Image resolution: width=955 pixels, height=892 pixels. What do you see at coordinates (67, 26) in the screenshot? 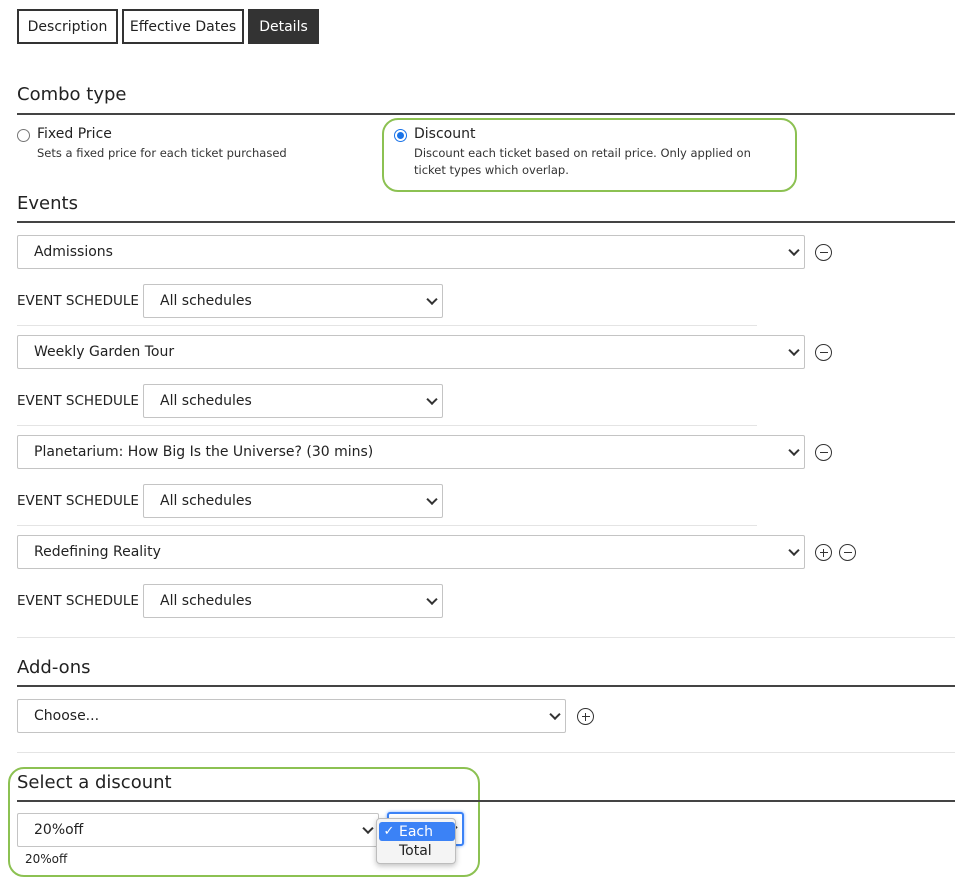
I see `tab-description: Description` at bounding box center [67, 26].